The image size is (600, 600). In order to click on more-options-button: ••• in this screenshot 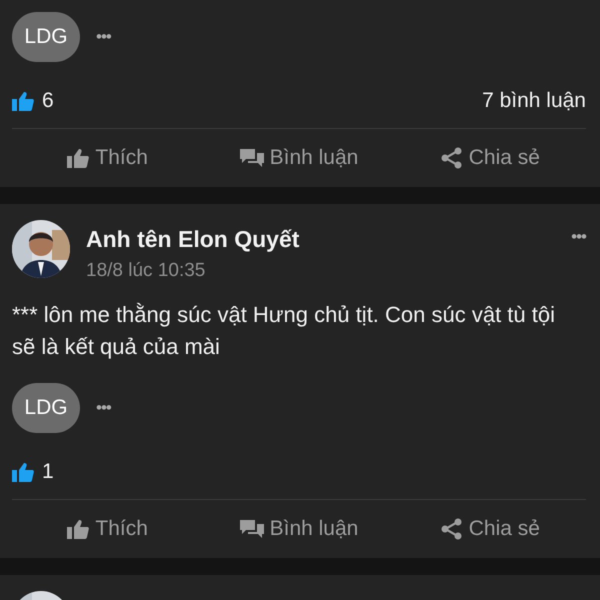, I will do `click(578, 237)`.